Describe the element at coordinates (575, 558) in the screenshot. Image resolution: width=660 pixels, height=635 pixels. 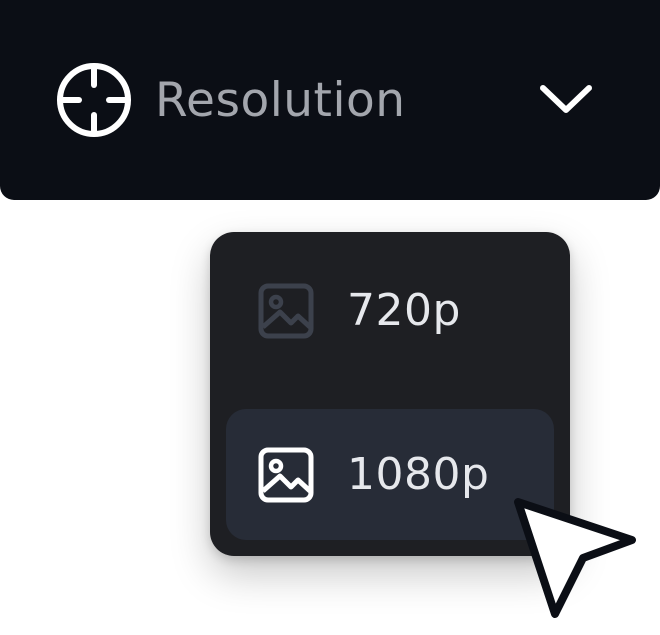
I see `mouse-pointer-icon` at that location.